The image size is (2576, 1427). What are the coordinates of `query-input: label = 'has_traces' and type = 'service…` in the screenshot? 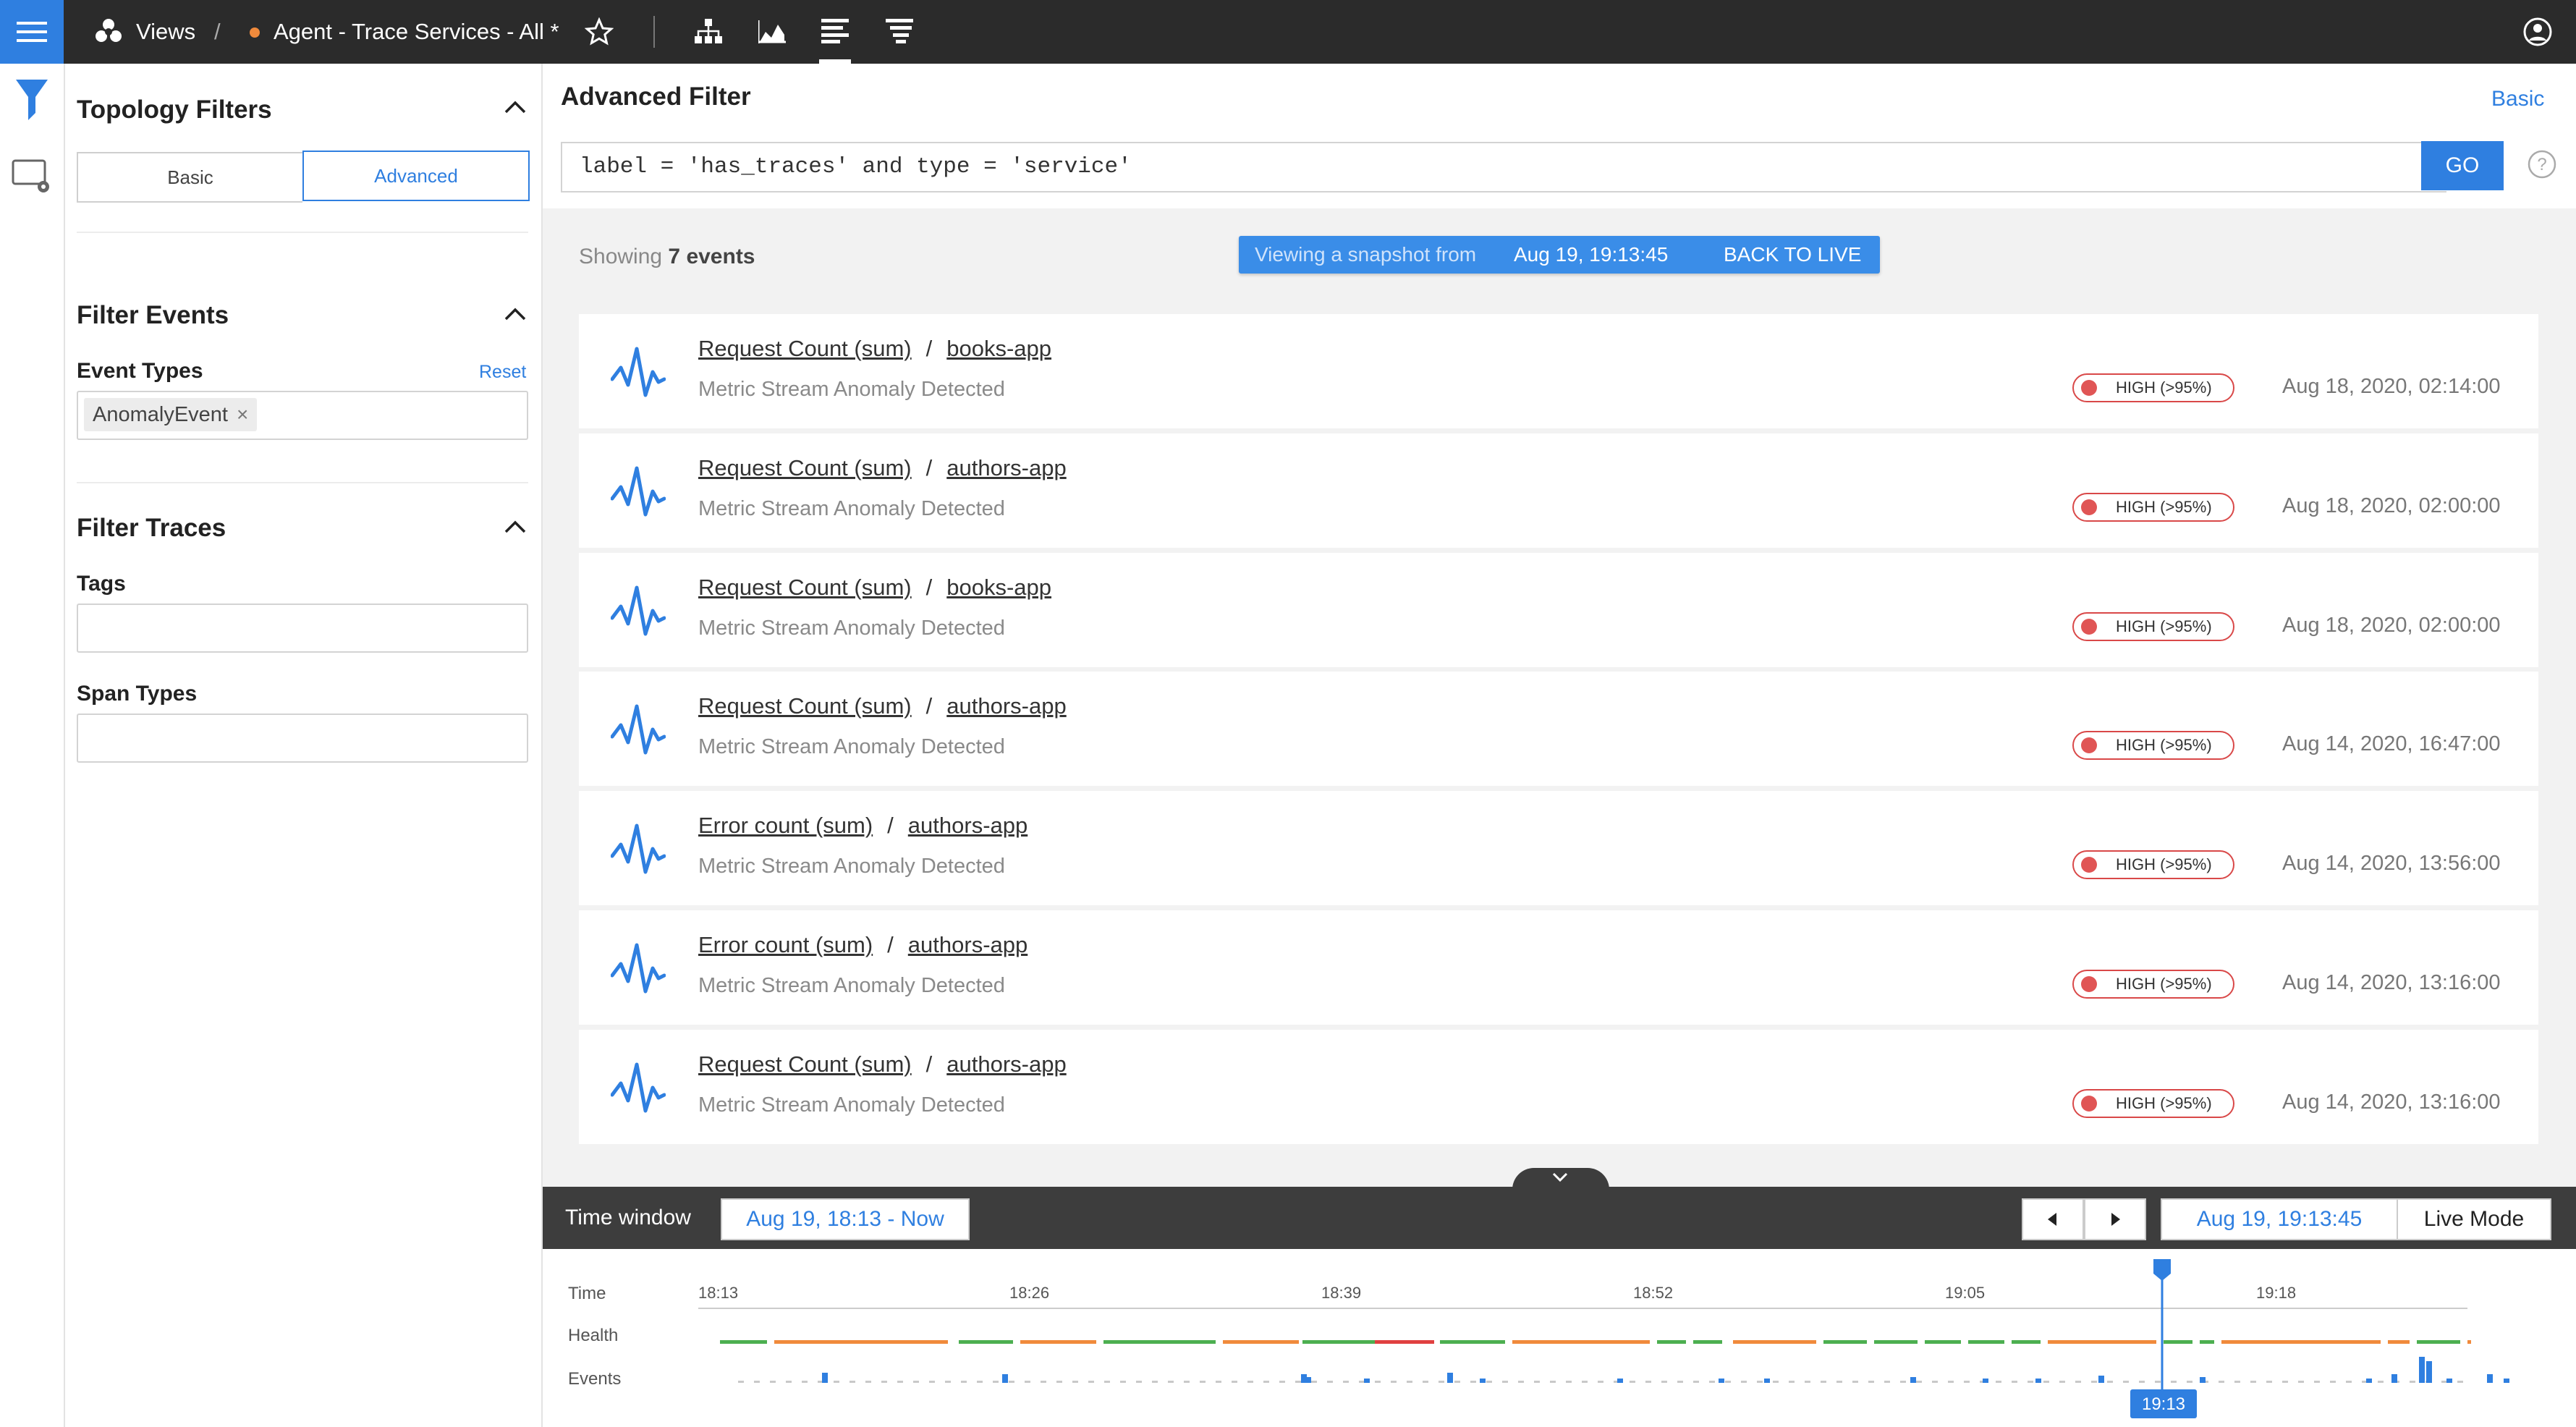 It's located at (1503, 167).